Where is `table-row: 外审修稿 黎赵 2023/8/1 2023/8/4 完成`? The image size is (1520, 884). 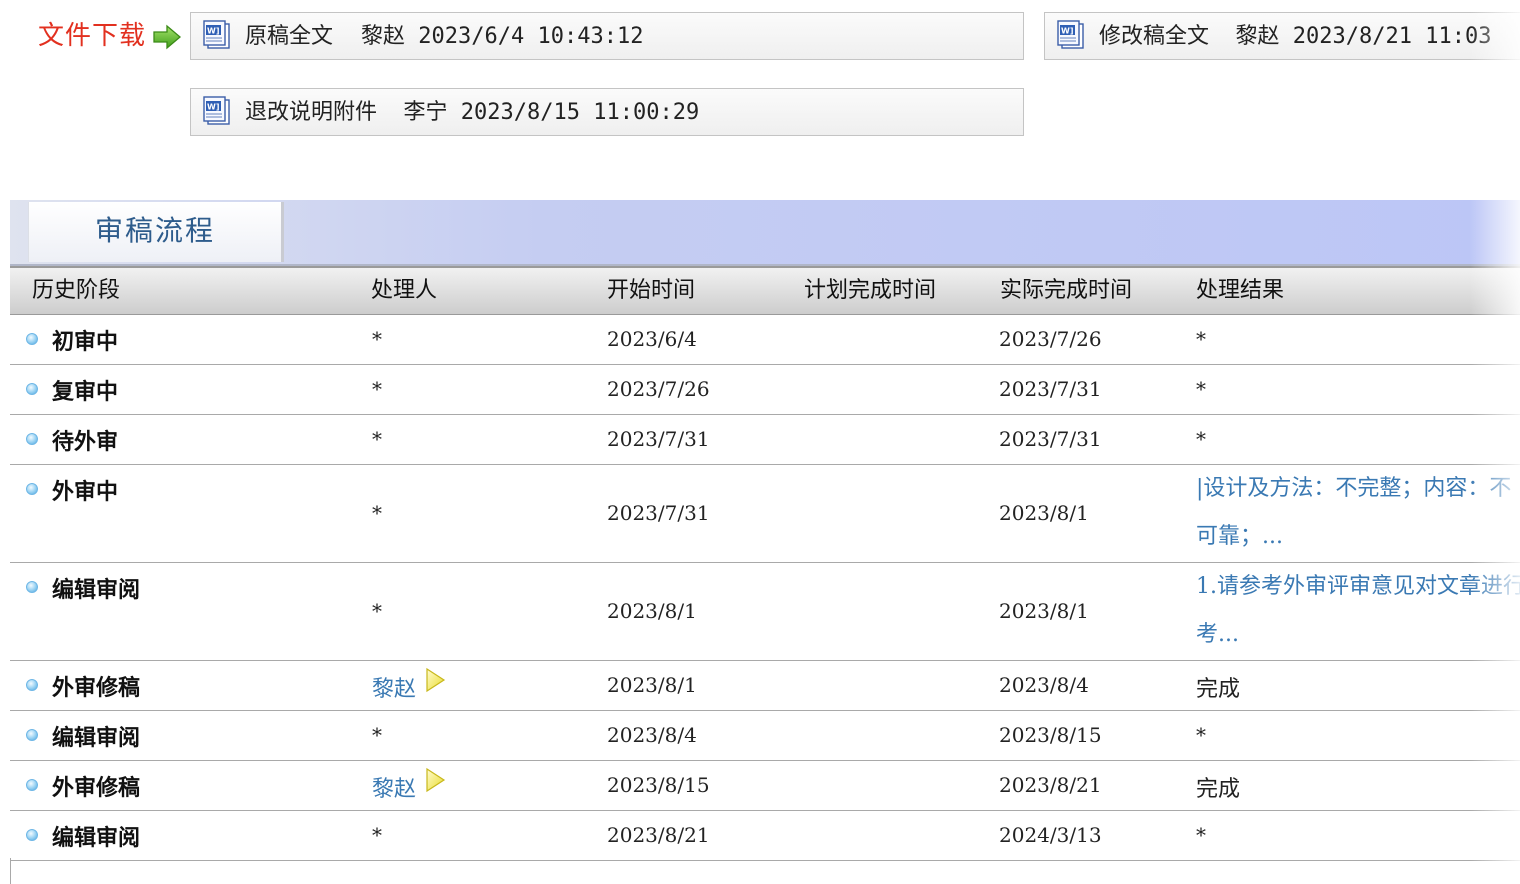
table-row: 外审修稿 黎赵 2023/8/1 2023/8/4 完成 is located at coordinates (765, 686).